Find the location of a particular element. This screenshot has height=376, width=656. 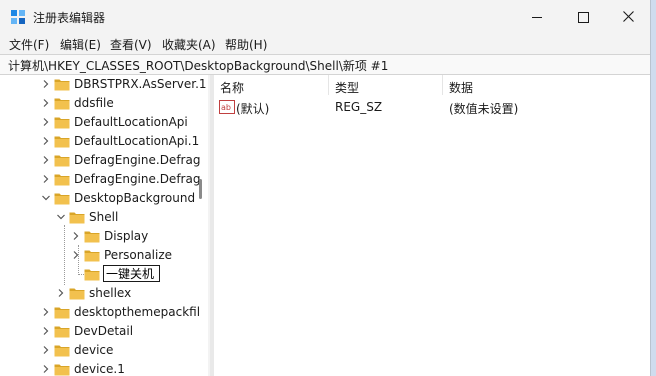

window-title: 注册表编辑器 is located at coordinates (69, 18).